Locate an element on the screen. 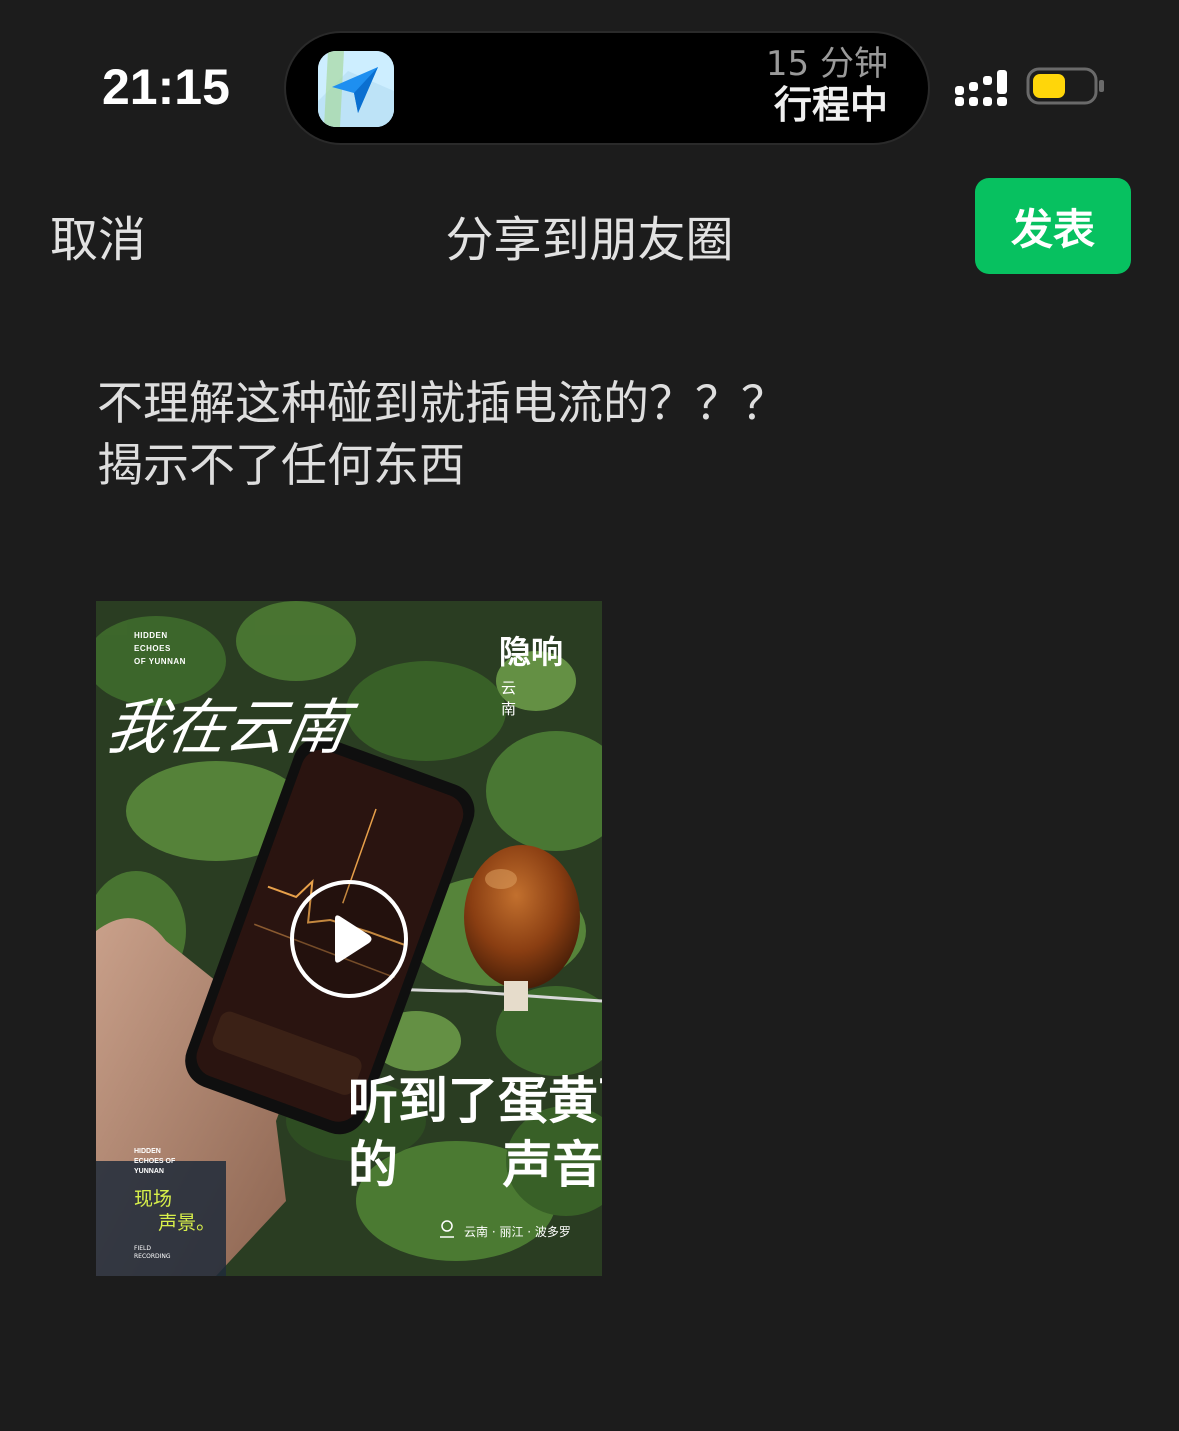 Image resolution: width=1179 pixels, height=1431 pixels. composer-header: 取消 分享到朋友圈 发表 is located at coordinates (589, 226).